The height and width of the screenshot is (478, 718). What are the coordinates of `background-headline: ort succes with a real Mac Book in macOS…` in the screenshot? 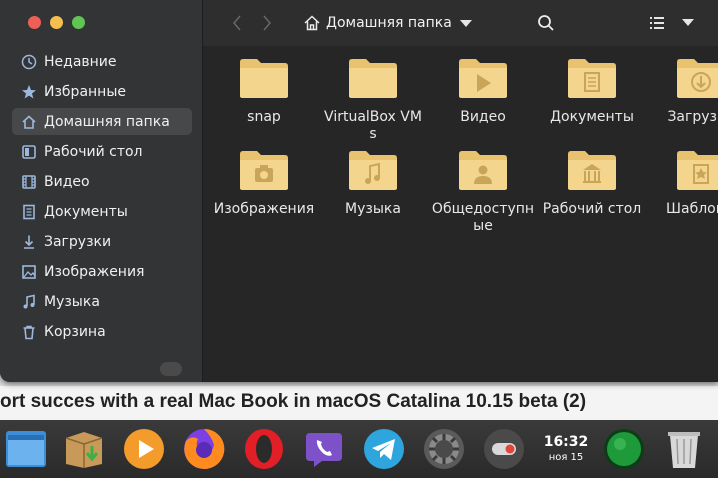 It's located at (293, 401).